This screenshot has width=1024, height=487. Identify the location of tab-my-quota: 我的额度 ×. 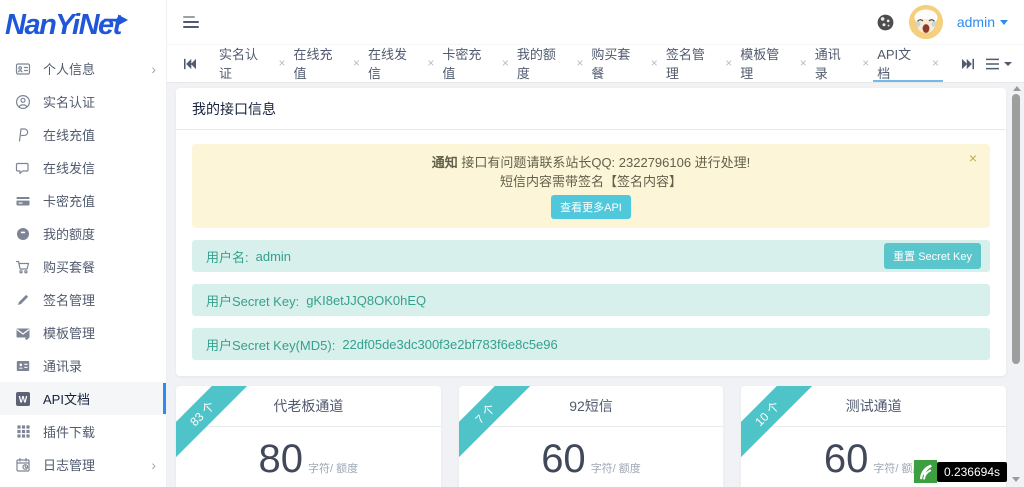
(550, 63).